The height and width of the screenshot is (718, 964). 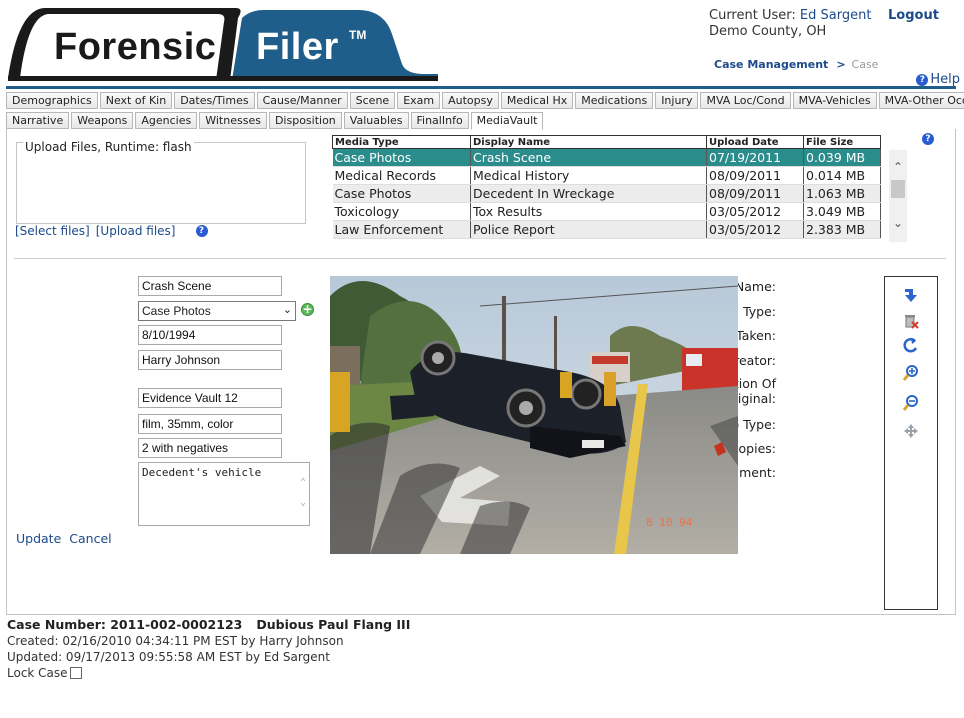 I want to click on tab-medications: Medications, so click(x=614, y=100).